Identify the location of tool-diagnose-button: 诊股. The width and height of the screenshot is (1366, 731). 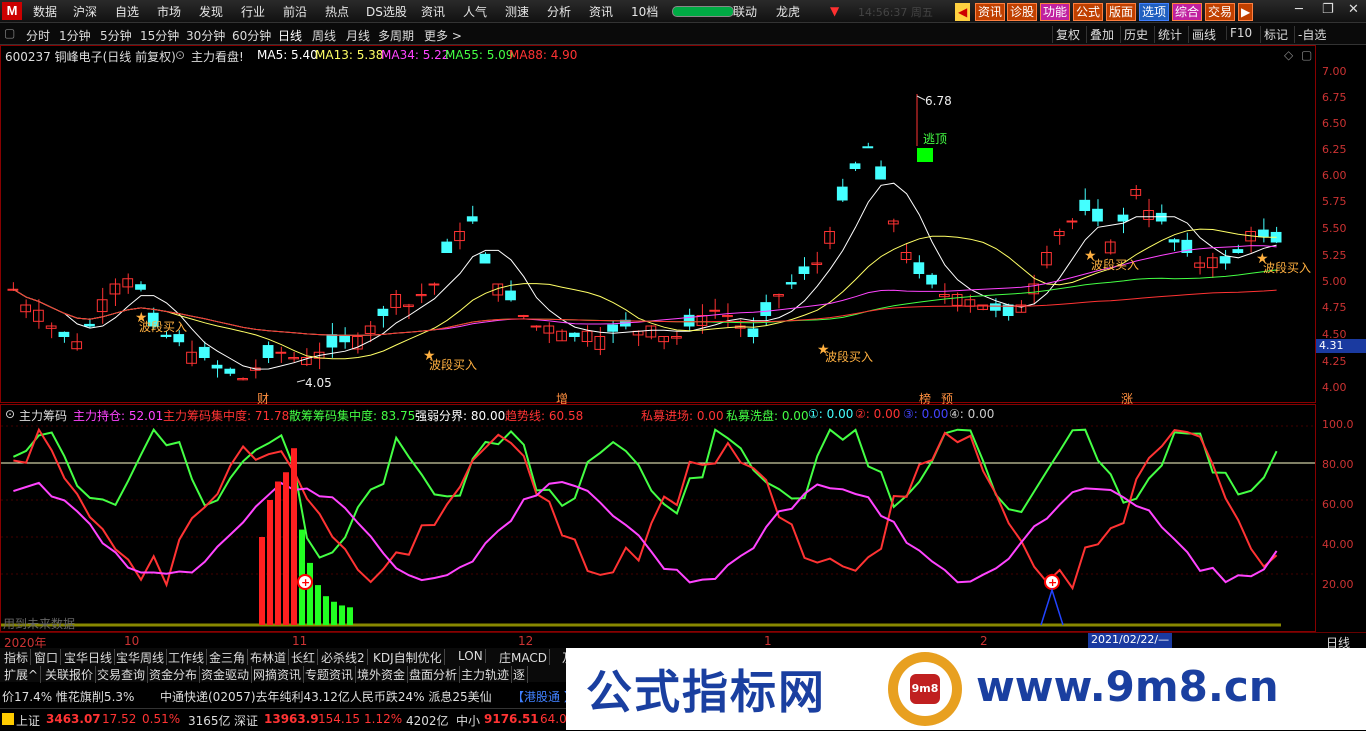
(1022, 12).